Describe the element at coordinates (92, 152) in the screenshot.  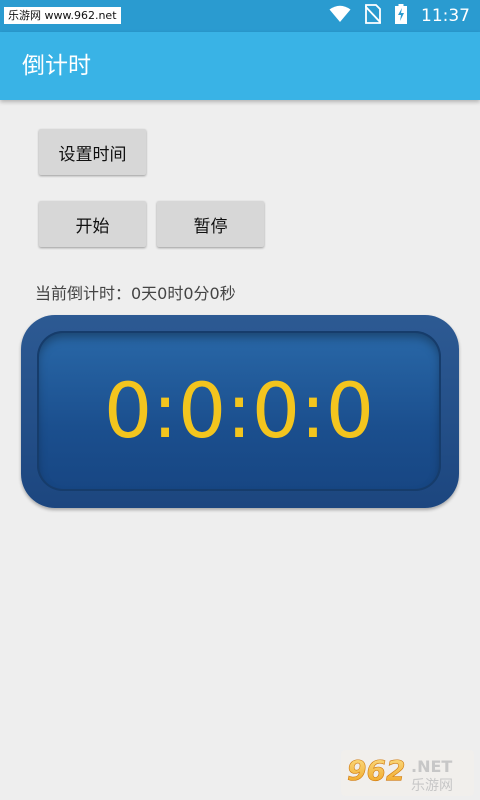
I see `set-time-button: 设置时间` at that location.